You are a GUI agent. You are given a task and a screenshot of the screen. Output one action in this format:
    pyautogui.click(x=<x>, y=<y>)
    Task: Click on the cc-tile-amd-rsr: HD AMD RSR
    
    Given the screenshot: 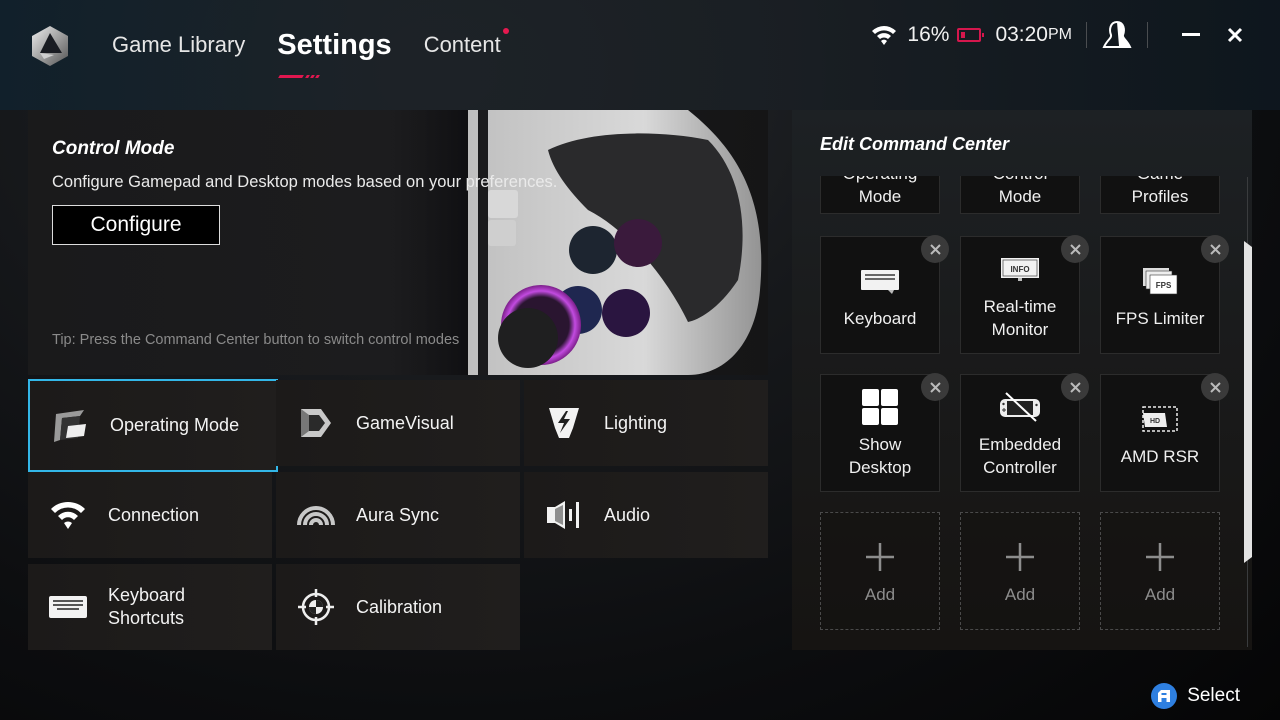 What is the action you would take?
    pyautogui.click(x=1164, y=432)
    